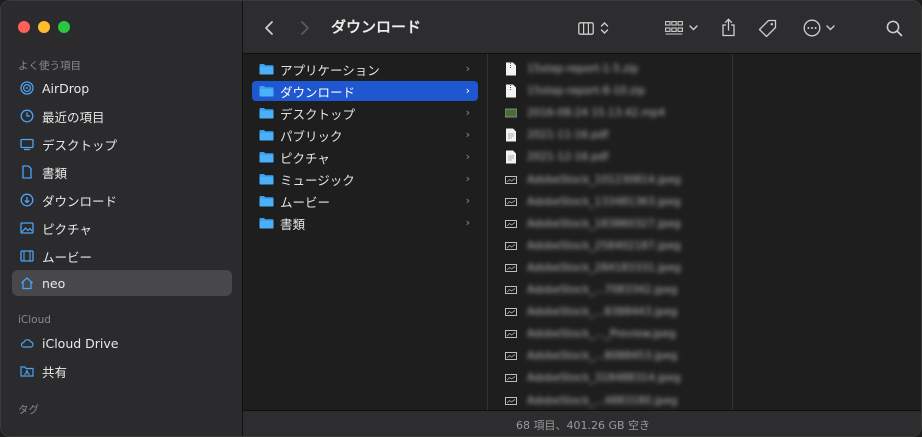  Describe the element at coordinates (615, 113) in the screenshot. I see `file-row: 2016-08-24 15.13.42.mp4` at that location.